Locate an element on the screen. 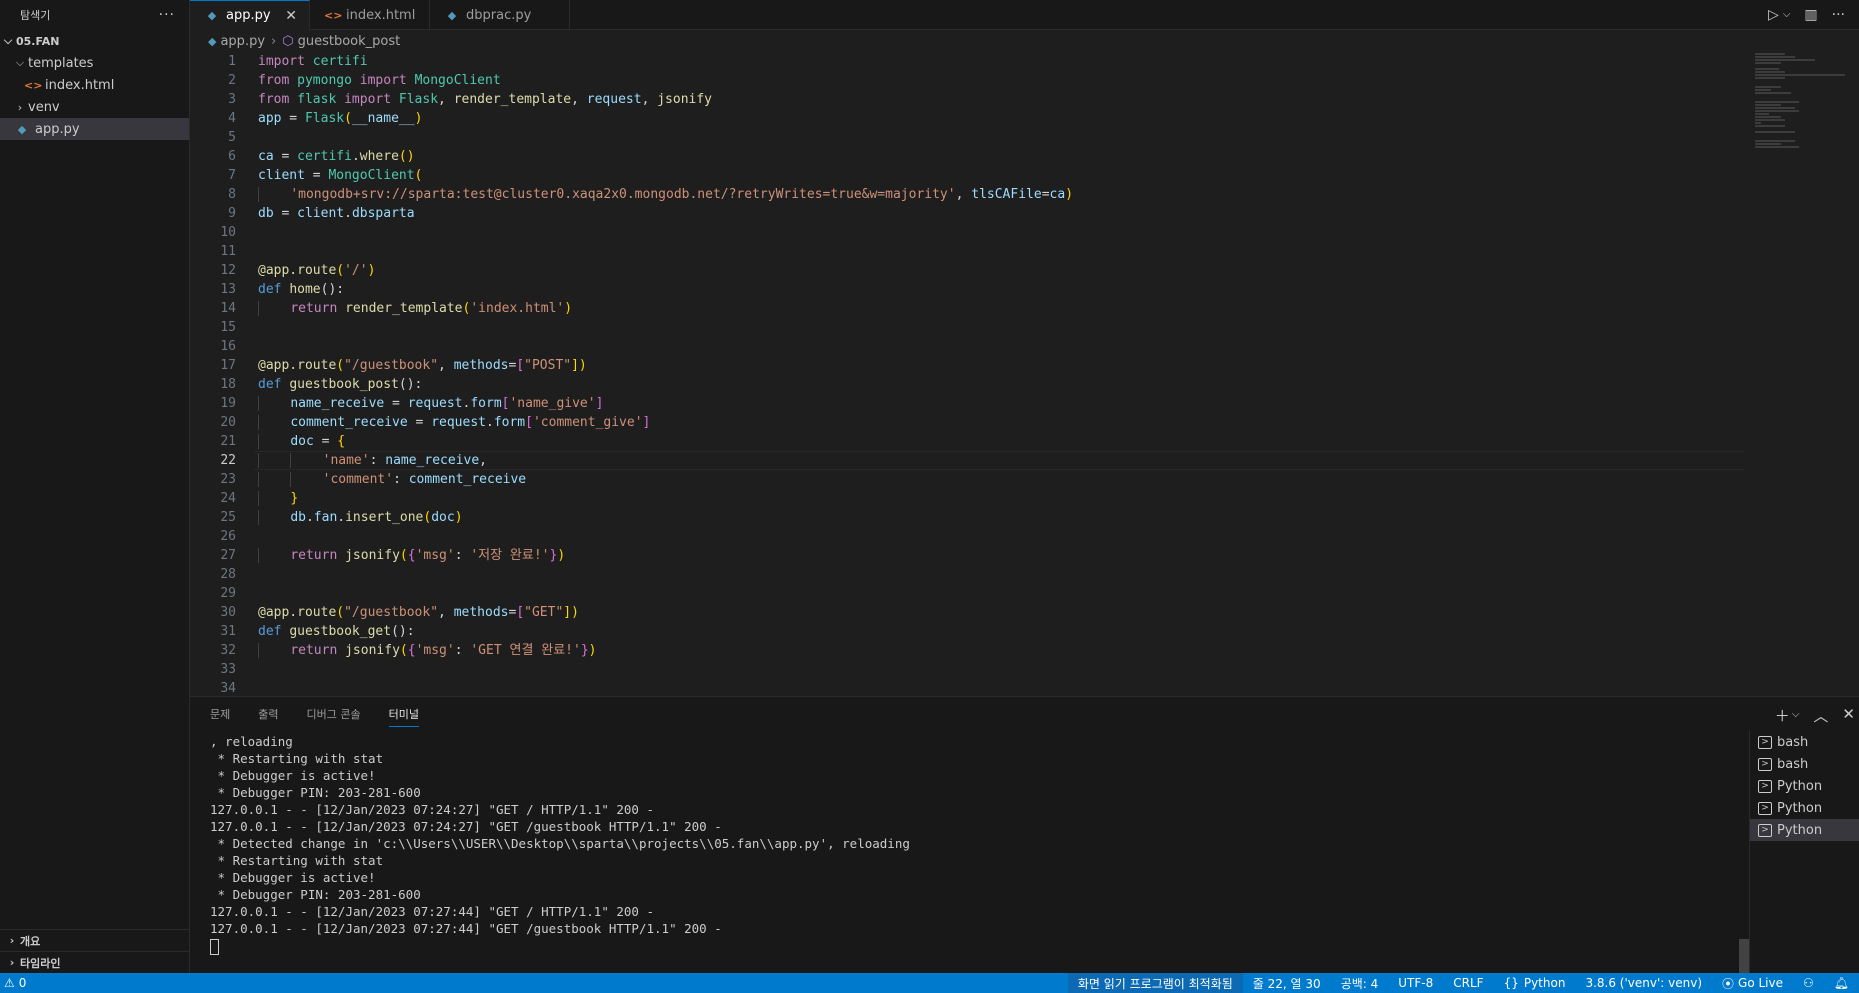  code-line: 1 import certifi is located at coordinates (1024, 61).